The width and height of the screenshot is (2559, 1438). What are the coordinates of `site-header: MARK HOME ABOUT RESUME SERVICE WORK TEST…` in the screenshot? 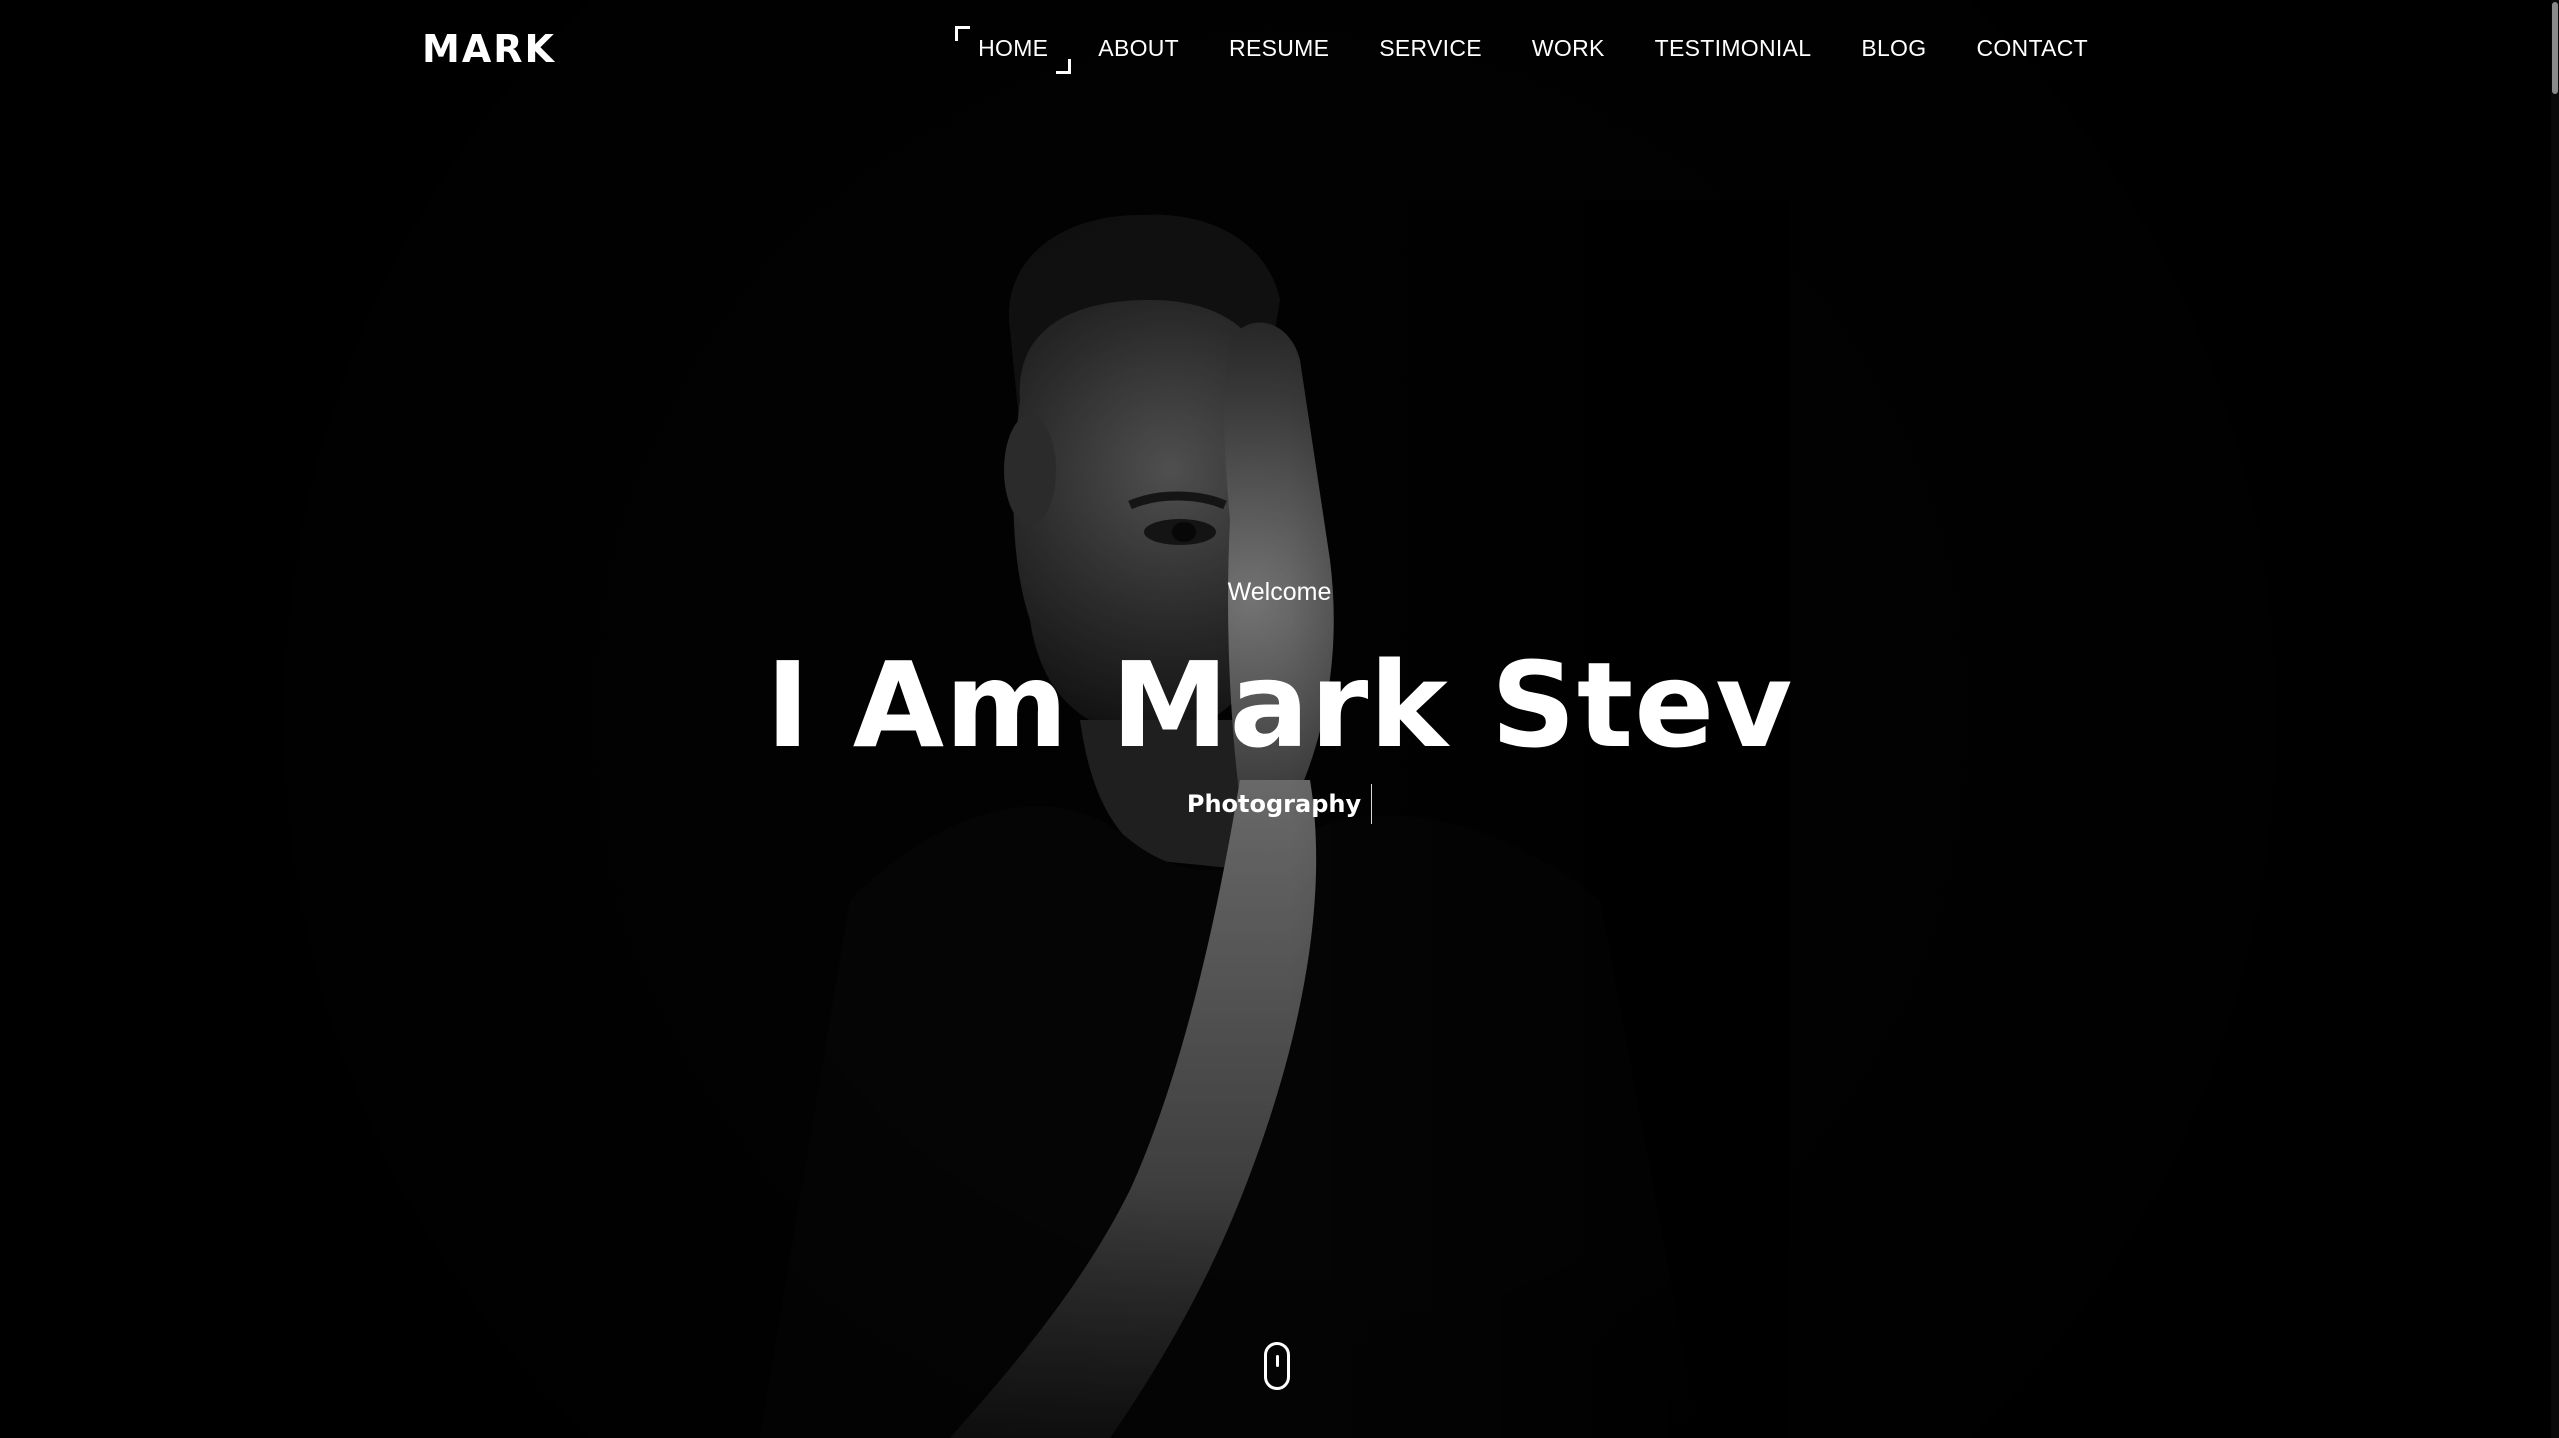 It's located at (1279, 50).